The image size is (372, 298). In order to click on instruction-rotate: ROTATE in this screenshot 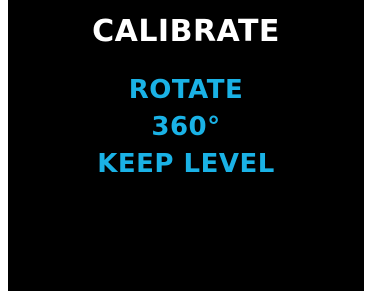, I will do `click(186, 90)`.